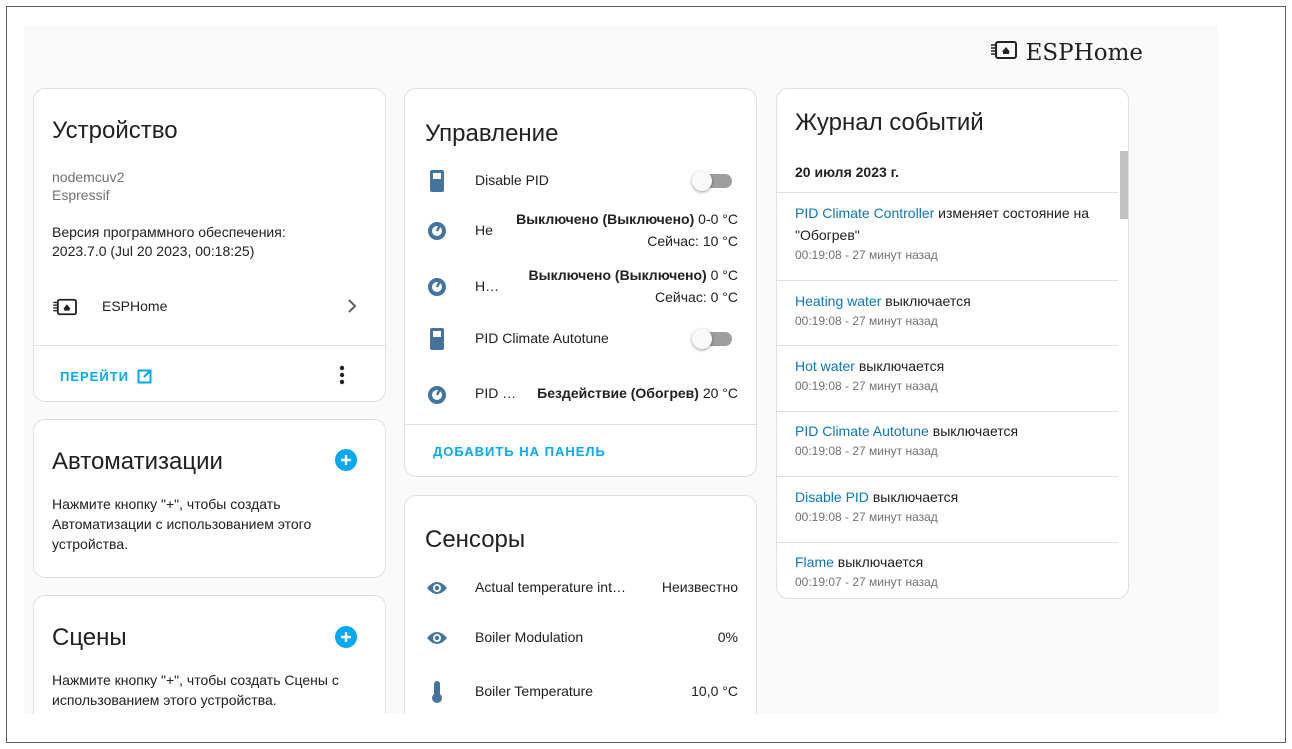 The height and width of the screenshot is (749, 1292). Describe the element at coordinates (81, 195) in the screenshot. I see `device-manufacturer: Espressif` at that location.